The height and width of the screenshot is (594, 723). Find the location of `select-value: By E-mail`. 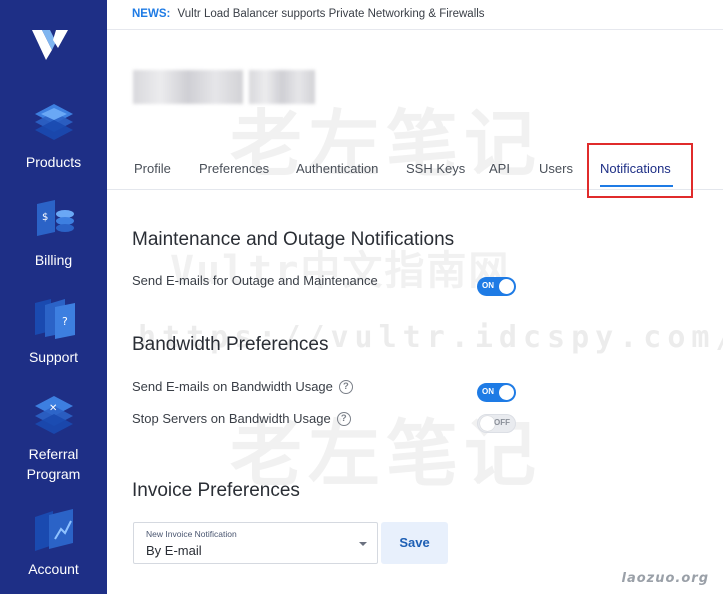

select-value: By E-mail is located at coordinates (174, 550).